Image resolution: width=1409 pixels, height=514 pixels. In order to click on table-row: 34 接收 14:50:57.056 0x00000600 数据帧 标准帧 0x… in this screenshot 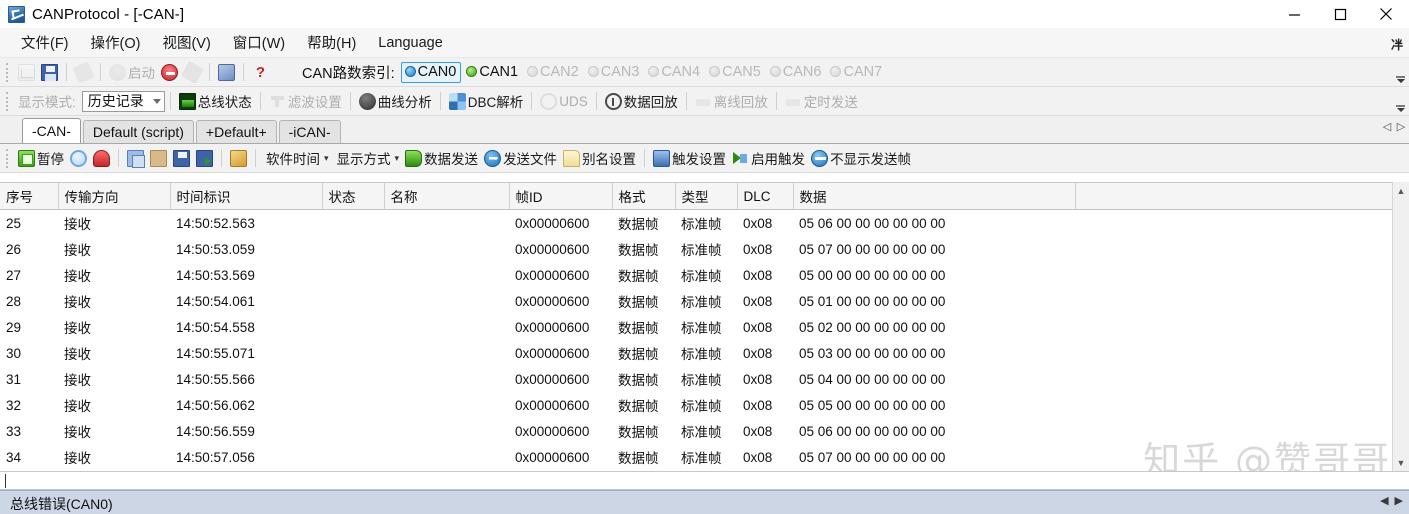, I will do `click(704, 457)`.